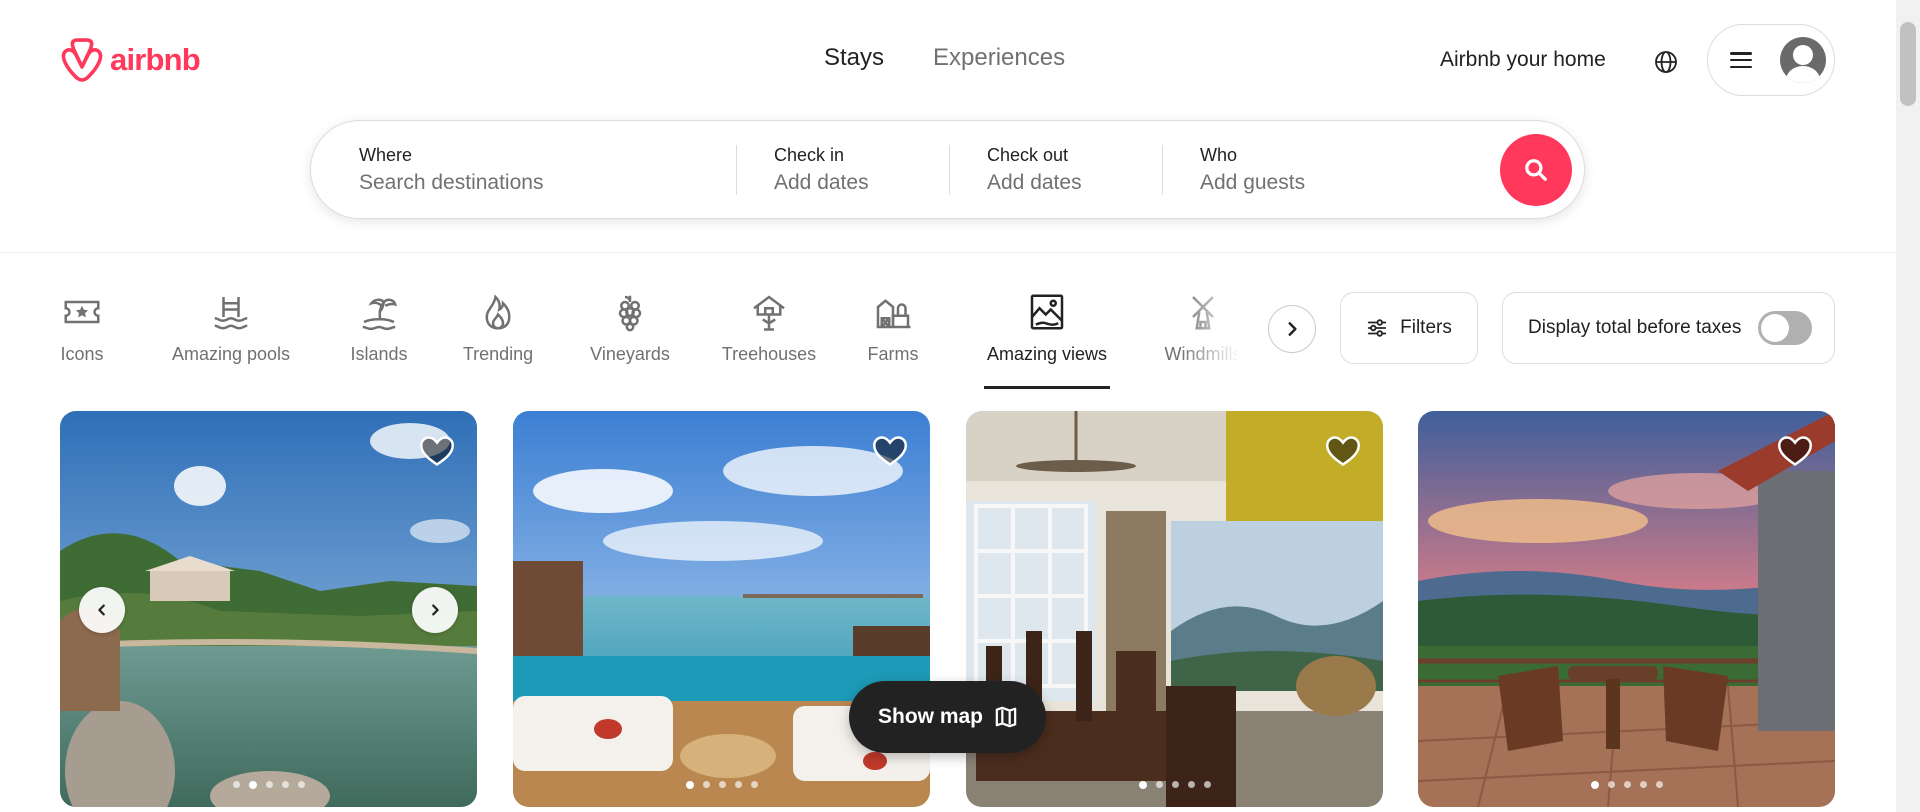 The image size is (1920, 812). What do you see at coordinates (386, 154) in the screenshot?
I see `where-label: Where` at bounding box center [386, 154].